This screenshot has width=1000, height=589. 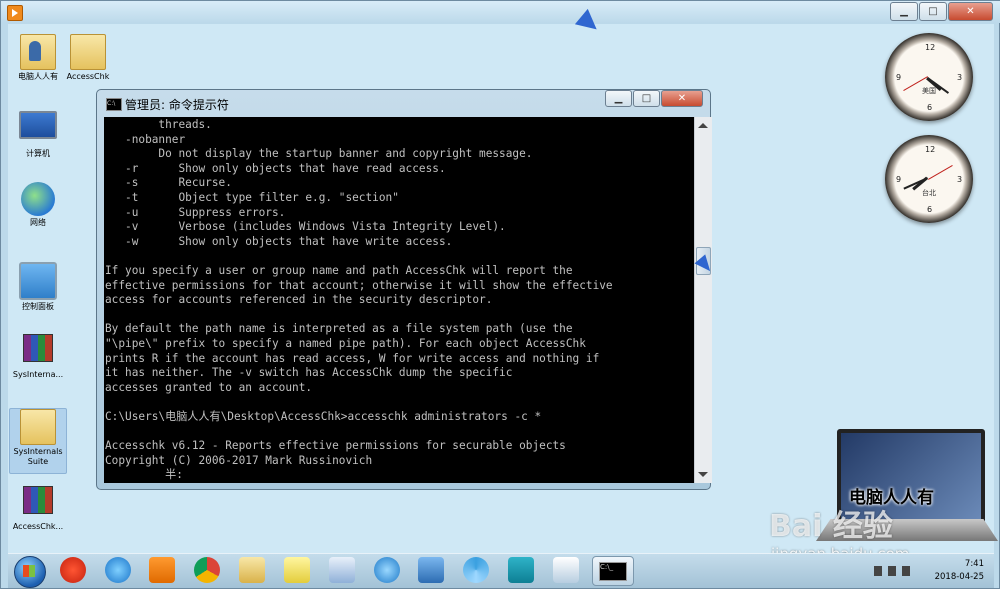 I want to click on network-icon, so click(x=38, y=199).